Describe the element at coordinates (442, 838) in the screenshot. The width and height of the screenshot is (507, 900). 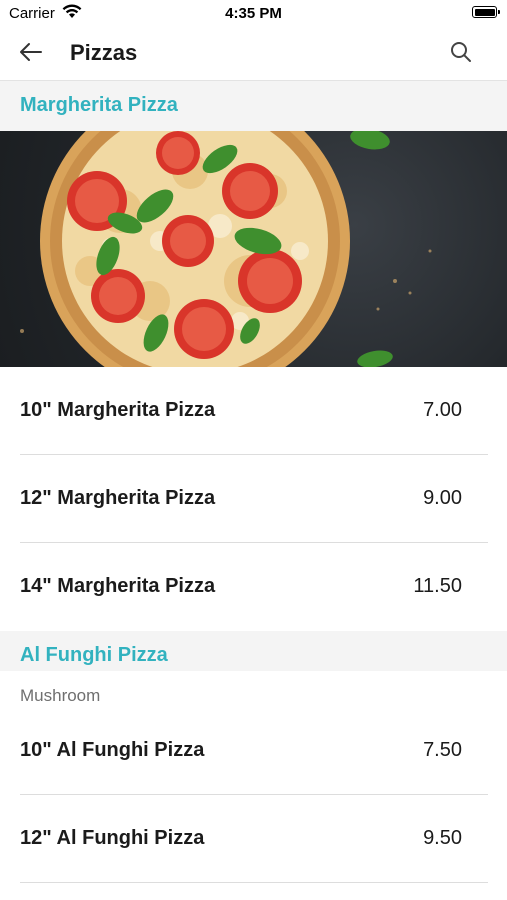
I see `item-price: 9.50` at that location.